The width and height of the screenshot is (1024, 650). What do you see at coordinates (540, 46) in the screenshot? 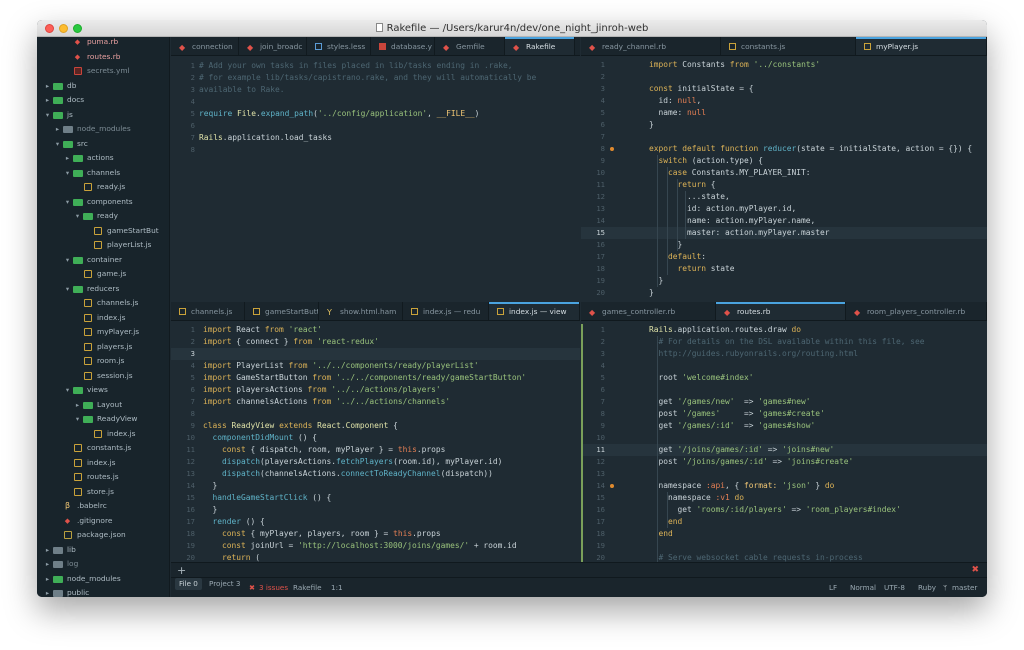
I see `tab-rakefile: ◆ Rakefile` at bounding box center [540, 46].